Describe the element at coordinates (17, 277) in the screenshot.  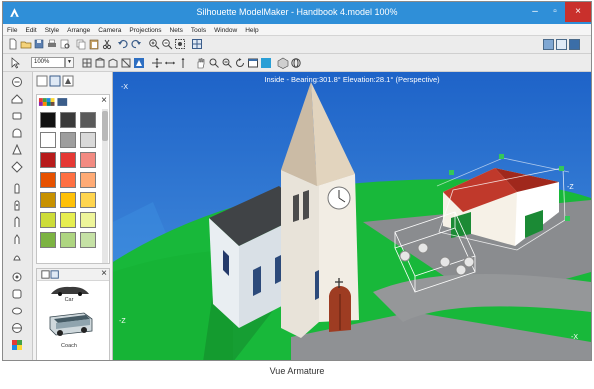
I see `chimney-tool-icon` at that location.